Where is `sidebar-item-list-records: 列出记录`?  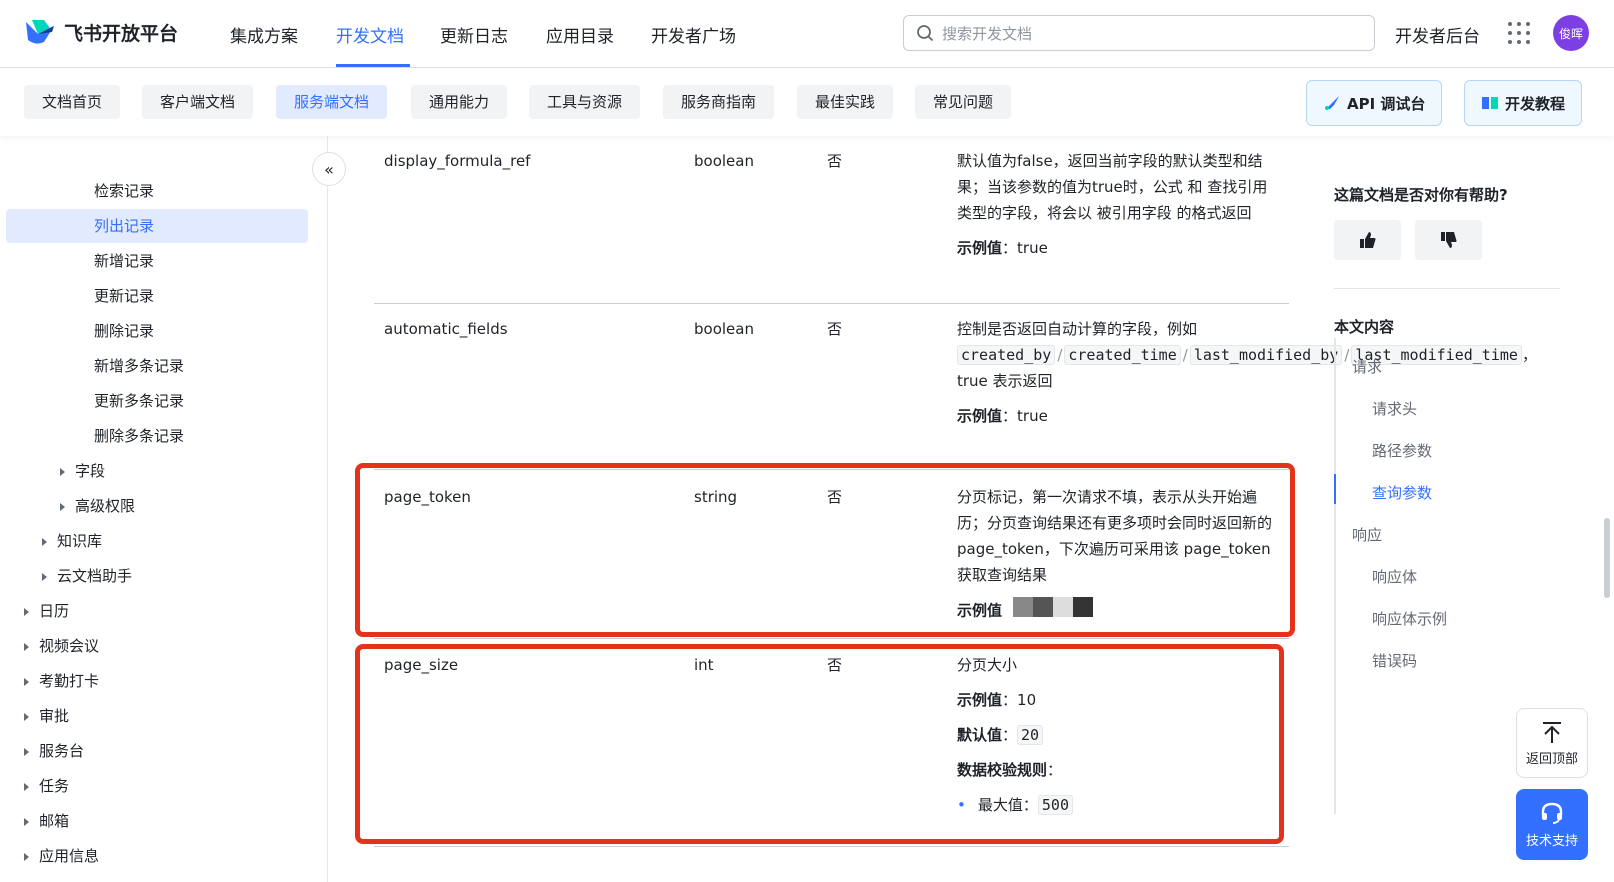 sidebar-item-list-records: 列出记录 is located at coordinates (157, 226).